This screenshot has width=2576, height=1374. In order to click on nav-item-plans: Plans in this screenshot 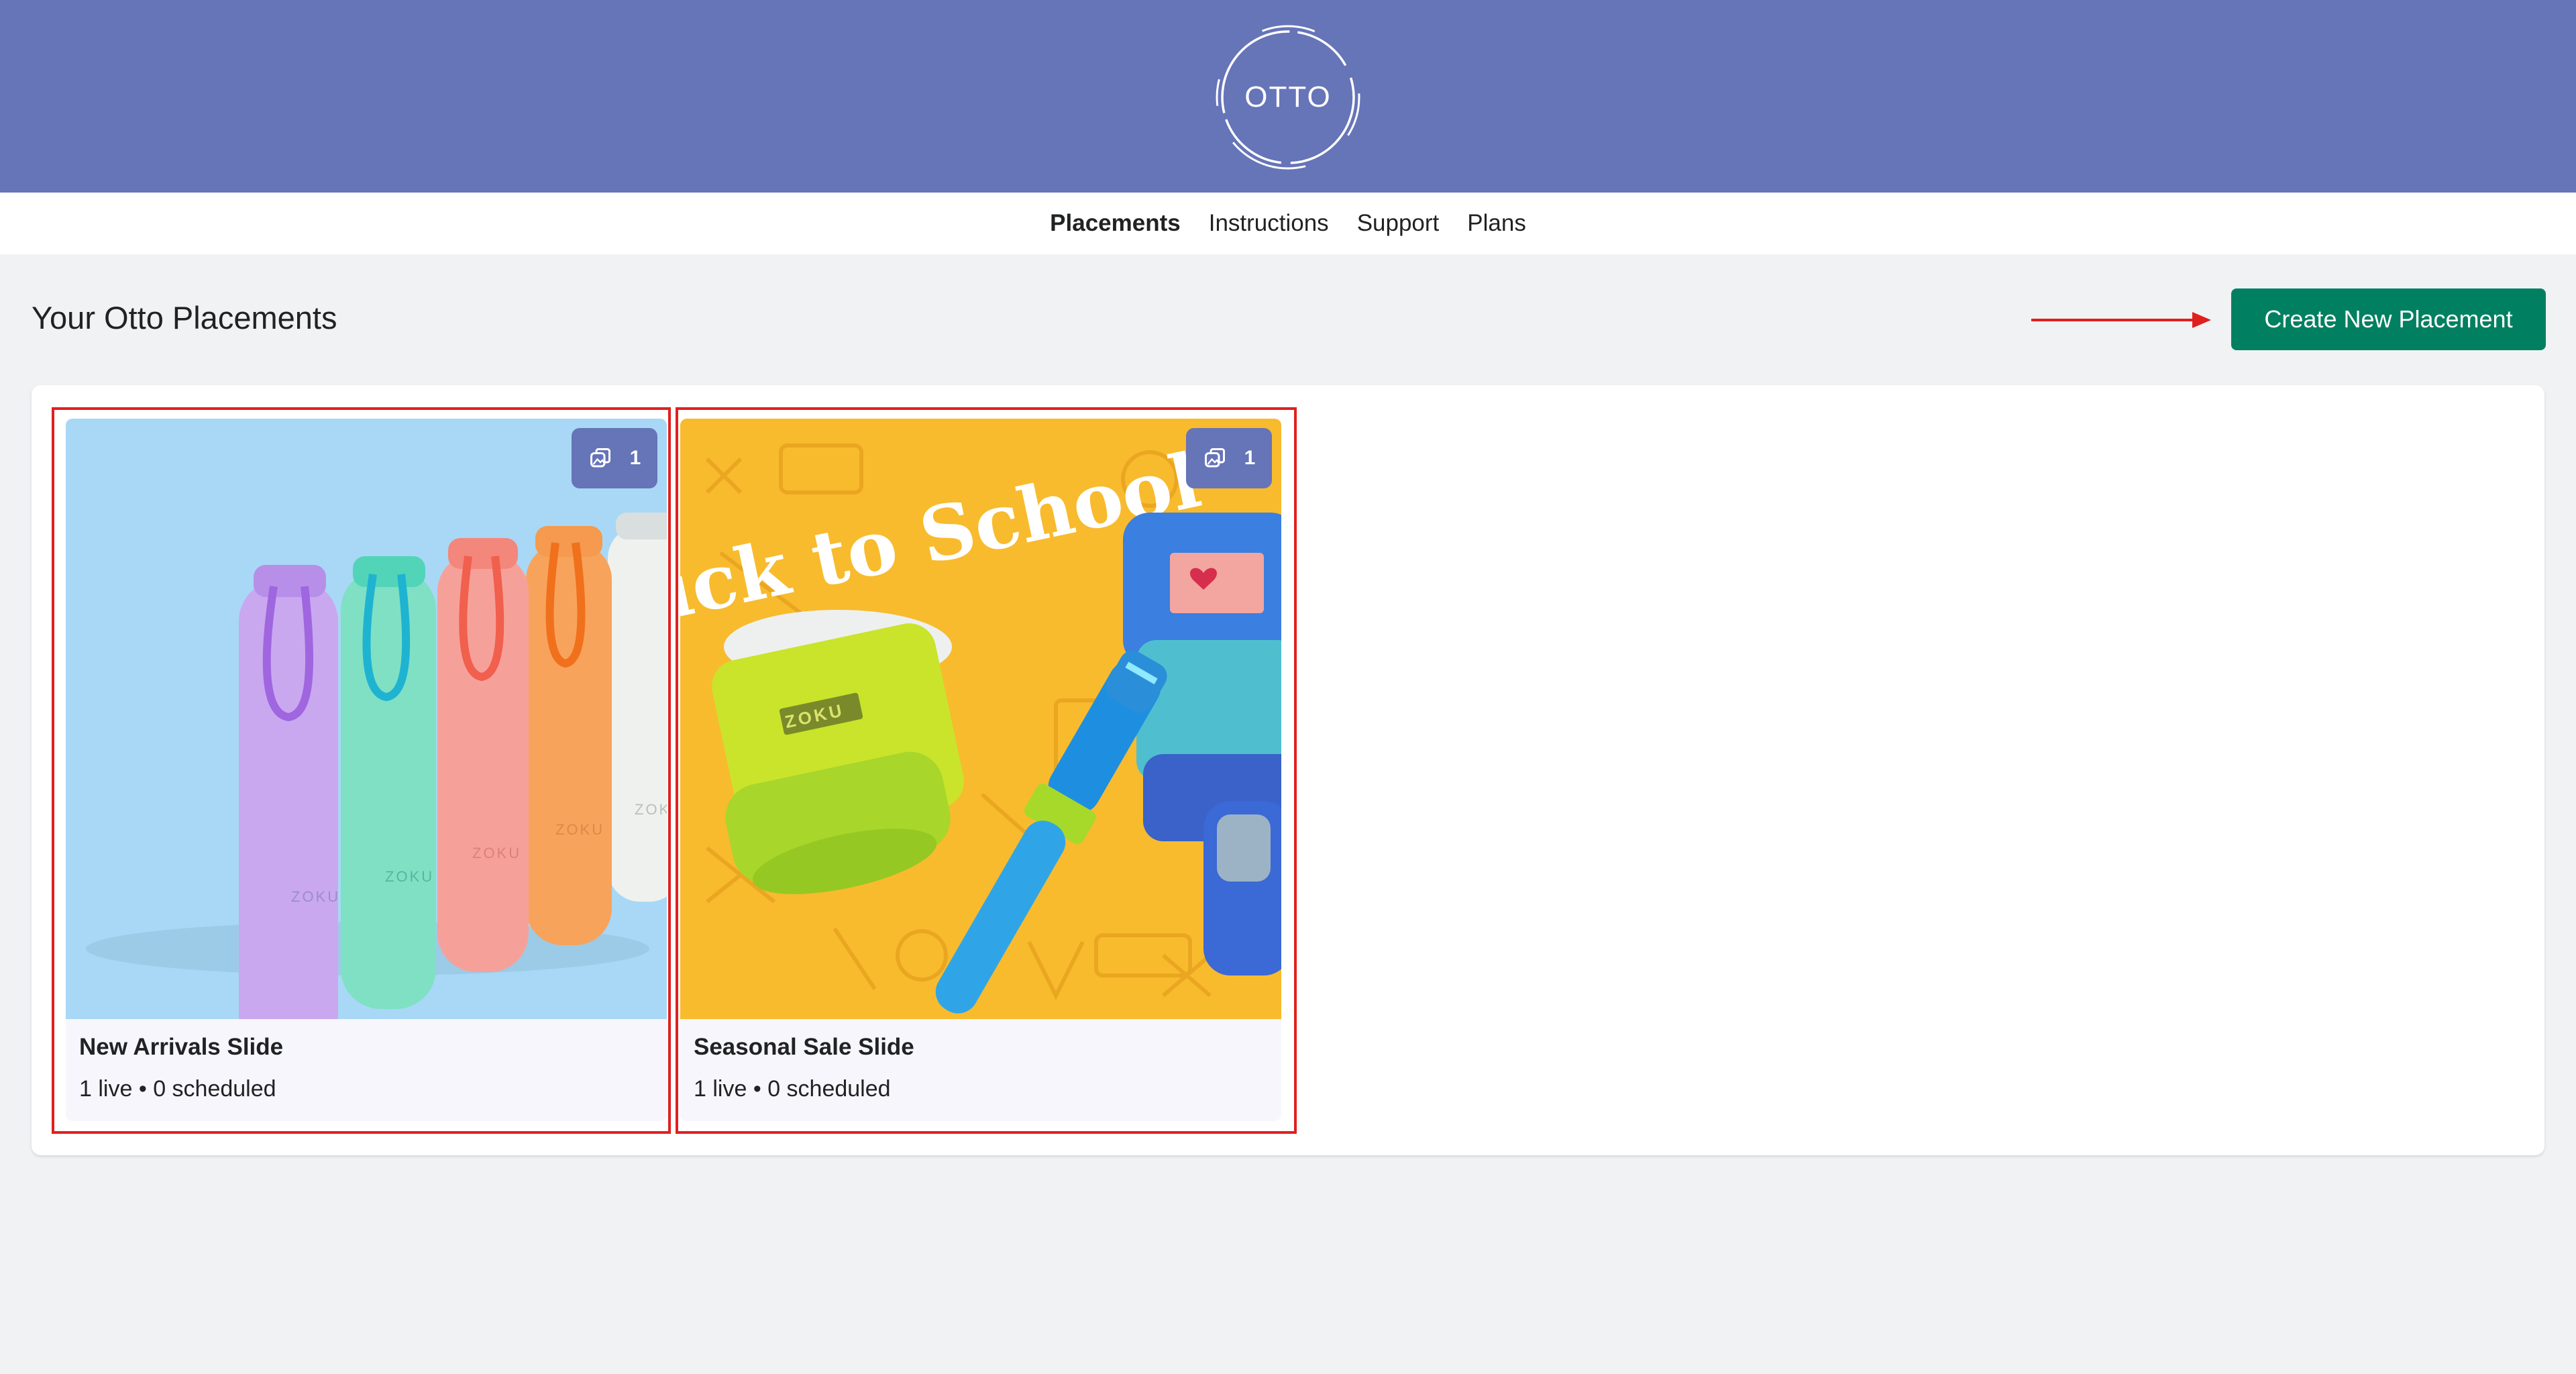, I will do `click(1496, 224)`.